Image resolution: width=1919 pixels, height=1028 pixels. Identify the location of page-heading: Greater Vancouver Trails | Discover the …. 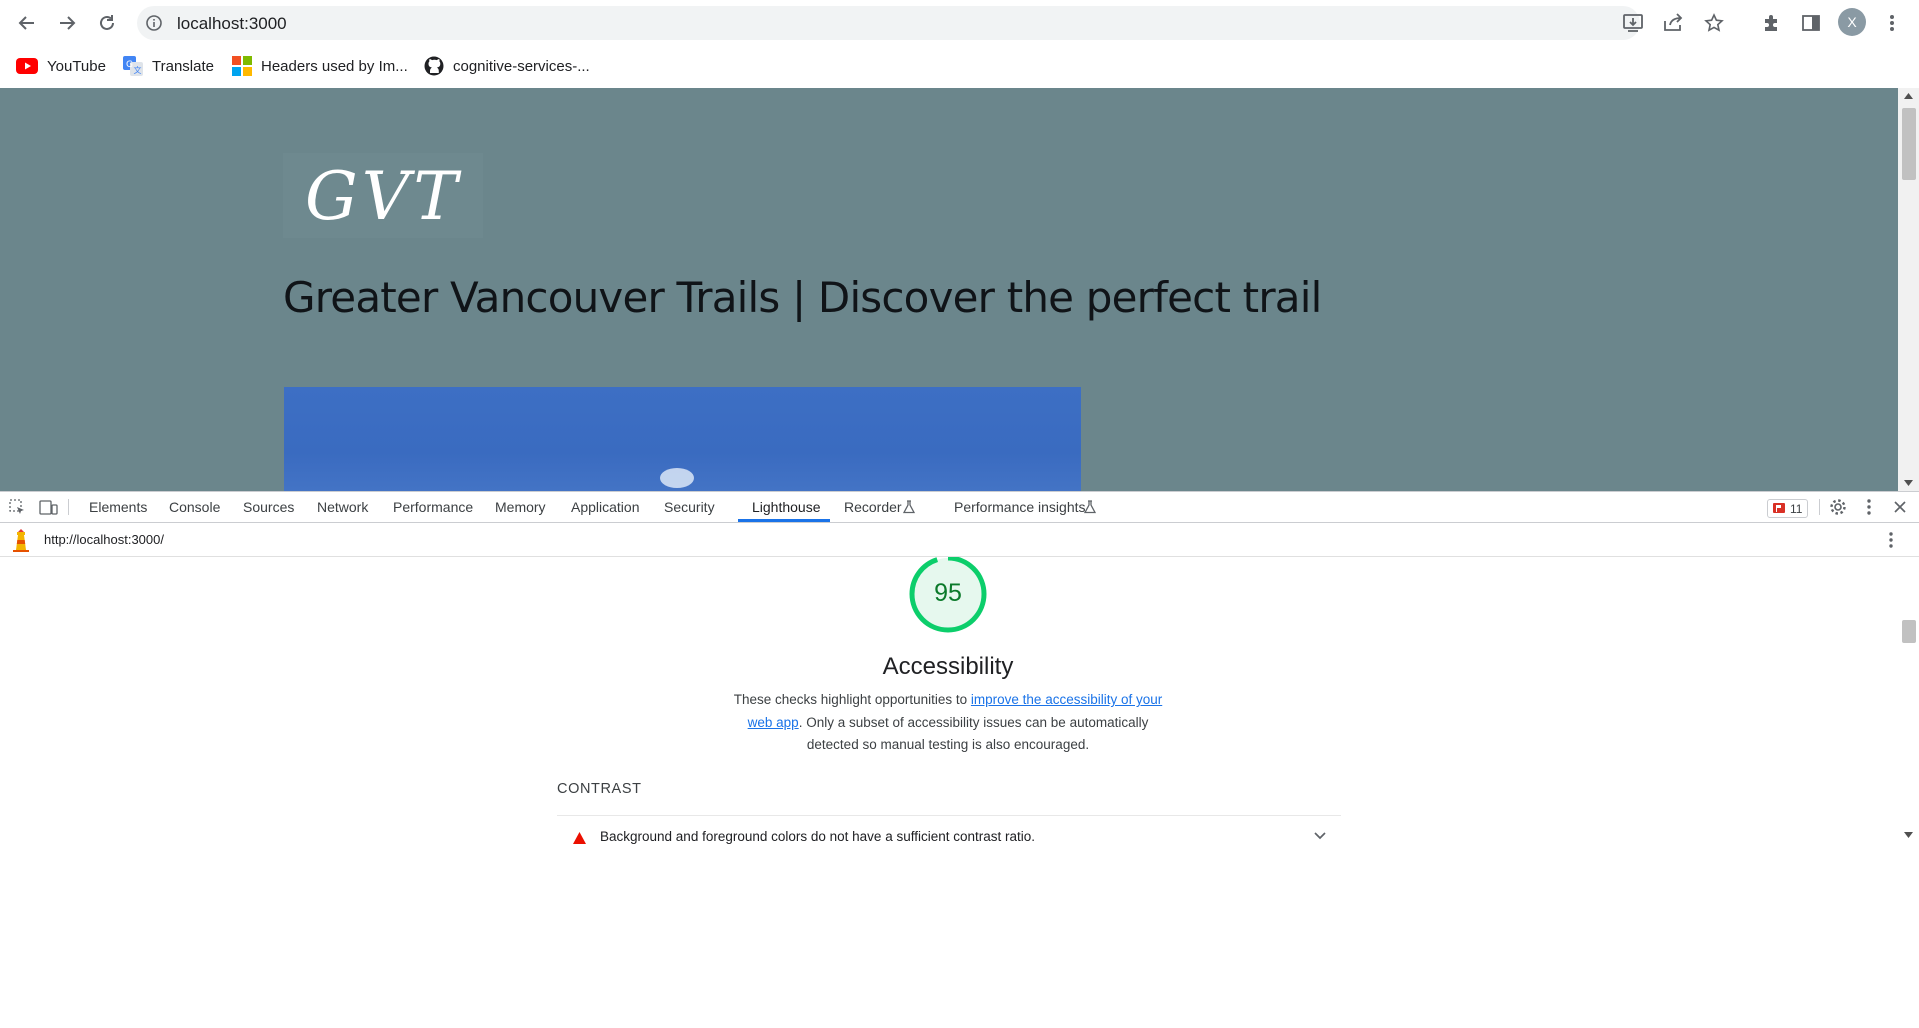
(802, 297).